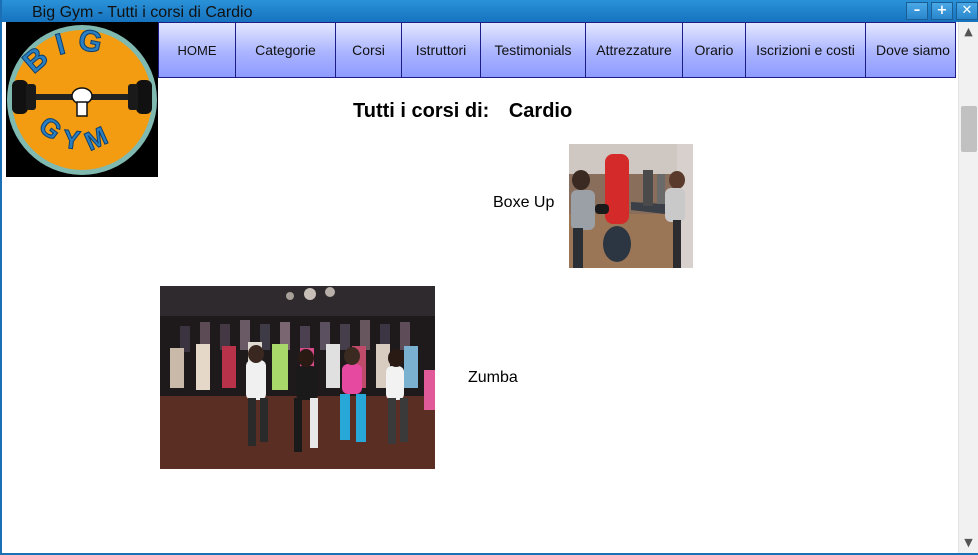  Describe the element at coordinates (968, 543) in the screenshot. I see `scroll-down-arrow-icon: ▼` at that location.